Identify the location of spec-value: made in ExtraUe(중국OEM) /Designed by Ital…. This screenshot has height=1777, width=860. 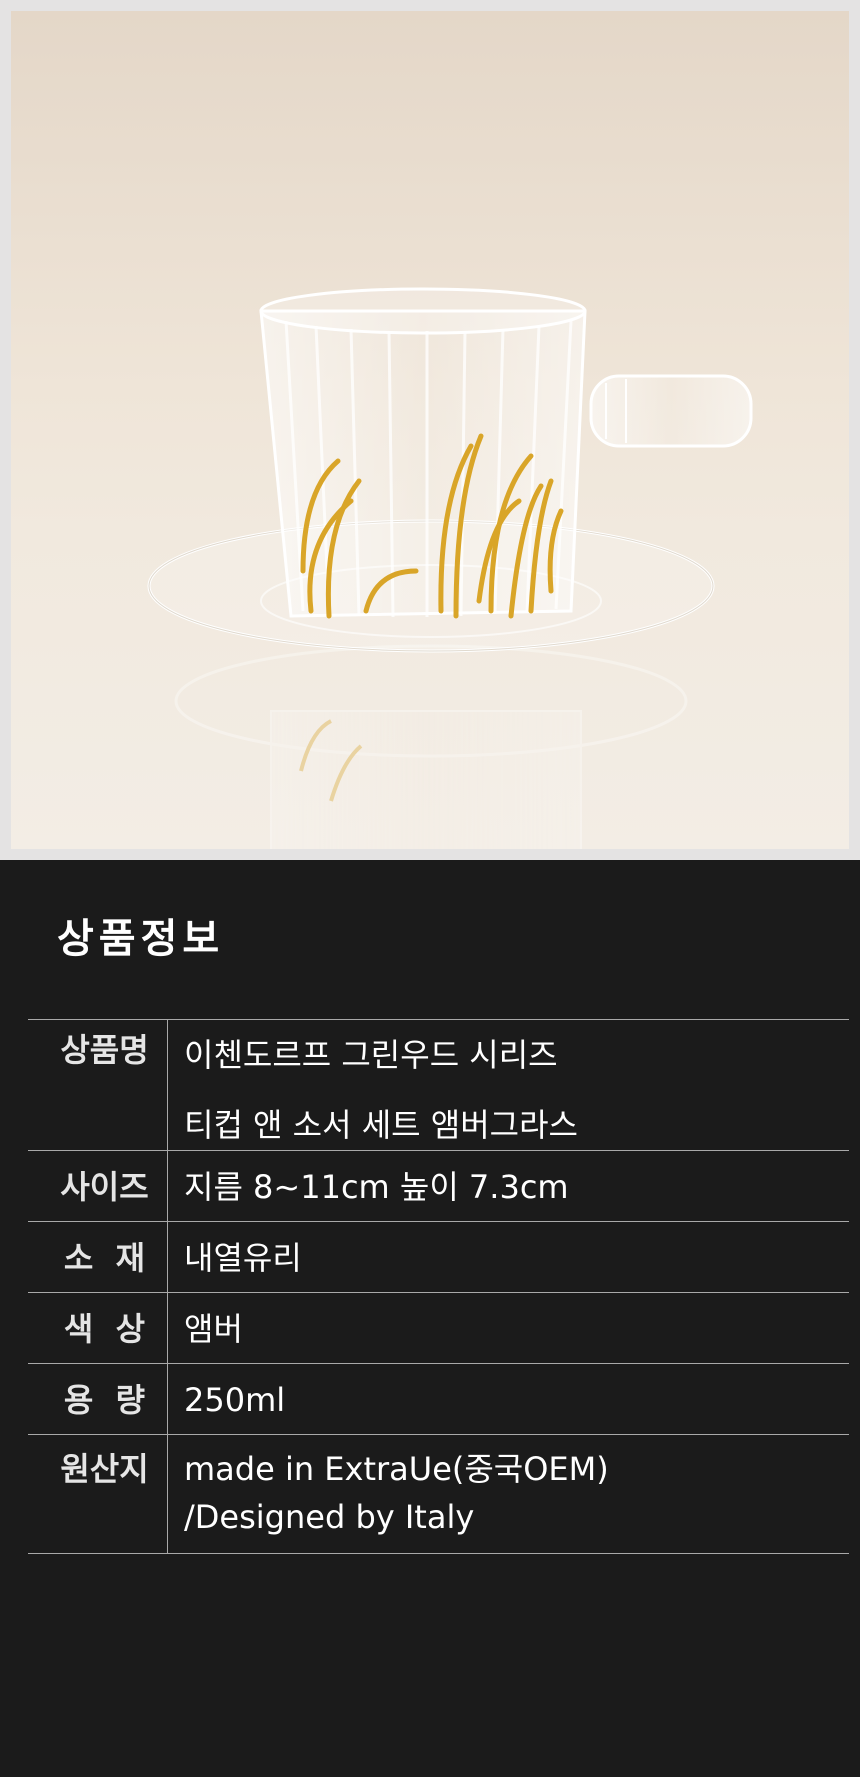
(508, 1494).